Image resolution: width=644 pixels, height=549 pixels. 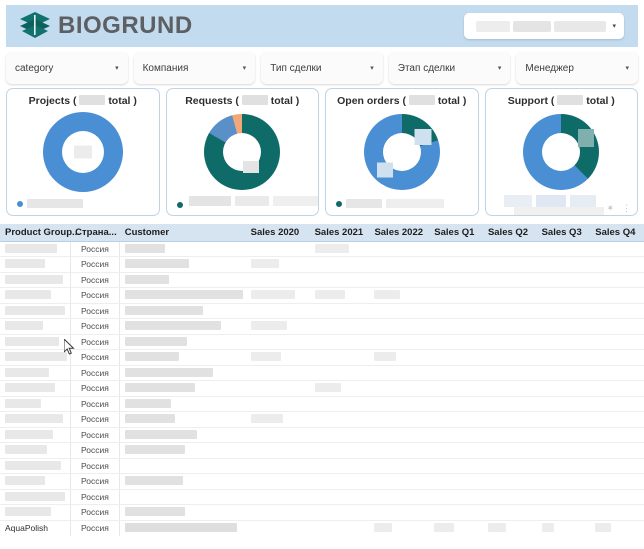 What do you see at coordinates (626, 208) in the screenshot?
I see `menu-icon: ⋮` at bounding box center [626, 208].